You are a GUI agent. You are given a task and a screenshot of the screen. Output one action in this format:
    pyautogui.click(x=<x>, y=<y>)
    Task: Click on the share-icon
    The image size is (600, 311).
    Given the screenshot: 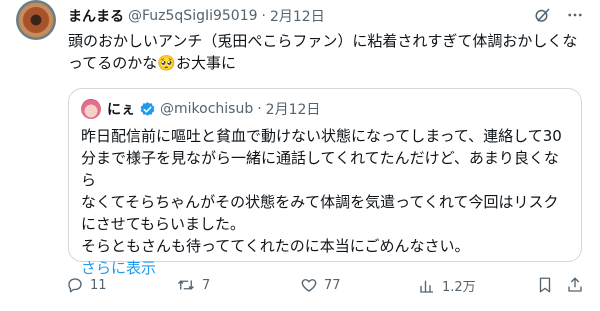 What is the action you would take?
    pyautogui.click(x=575, y=285)
    